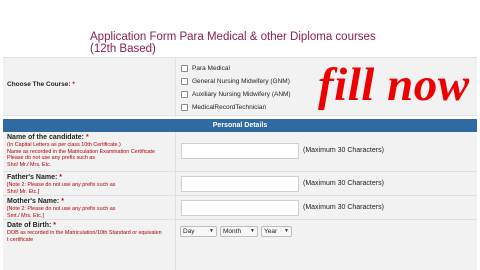 This screenshot has width=480, height=270. I want to click on course-option-para-medical: Para Medical, so click(205, 68).